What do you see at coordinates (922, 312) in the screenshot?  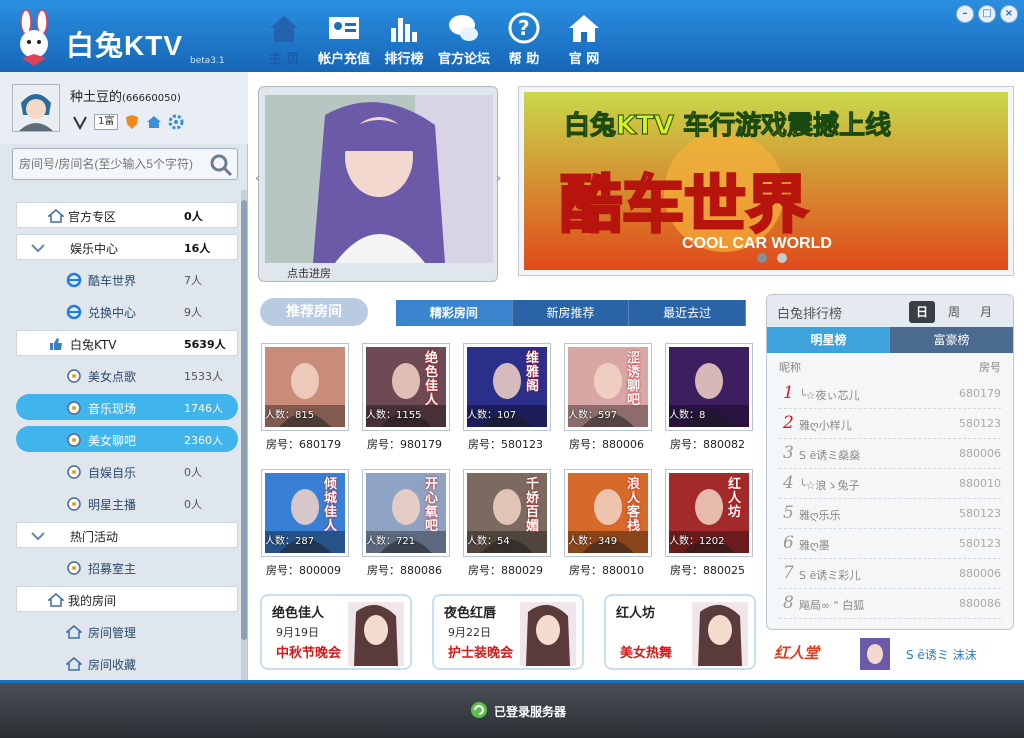 I see `rank-period-0: 日` at bounding box center [922, 312].